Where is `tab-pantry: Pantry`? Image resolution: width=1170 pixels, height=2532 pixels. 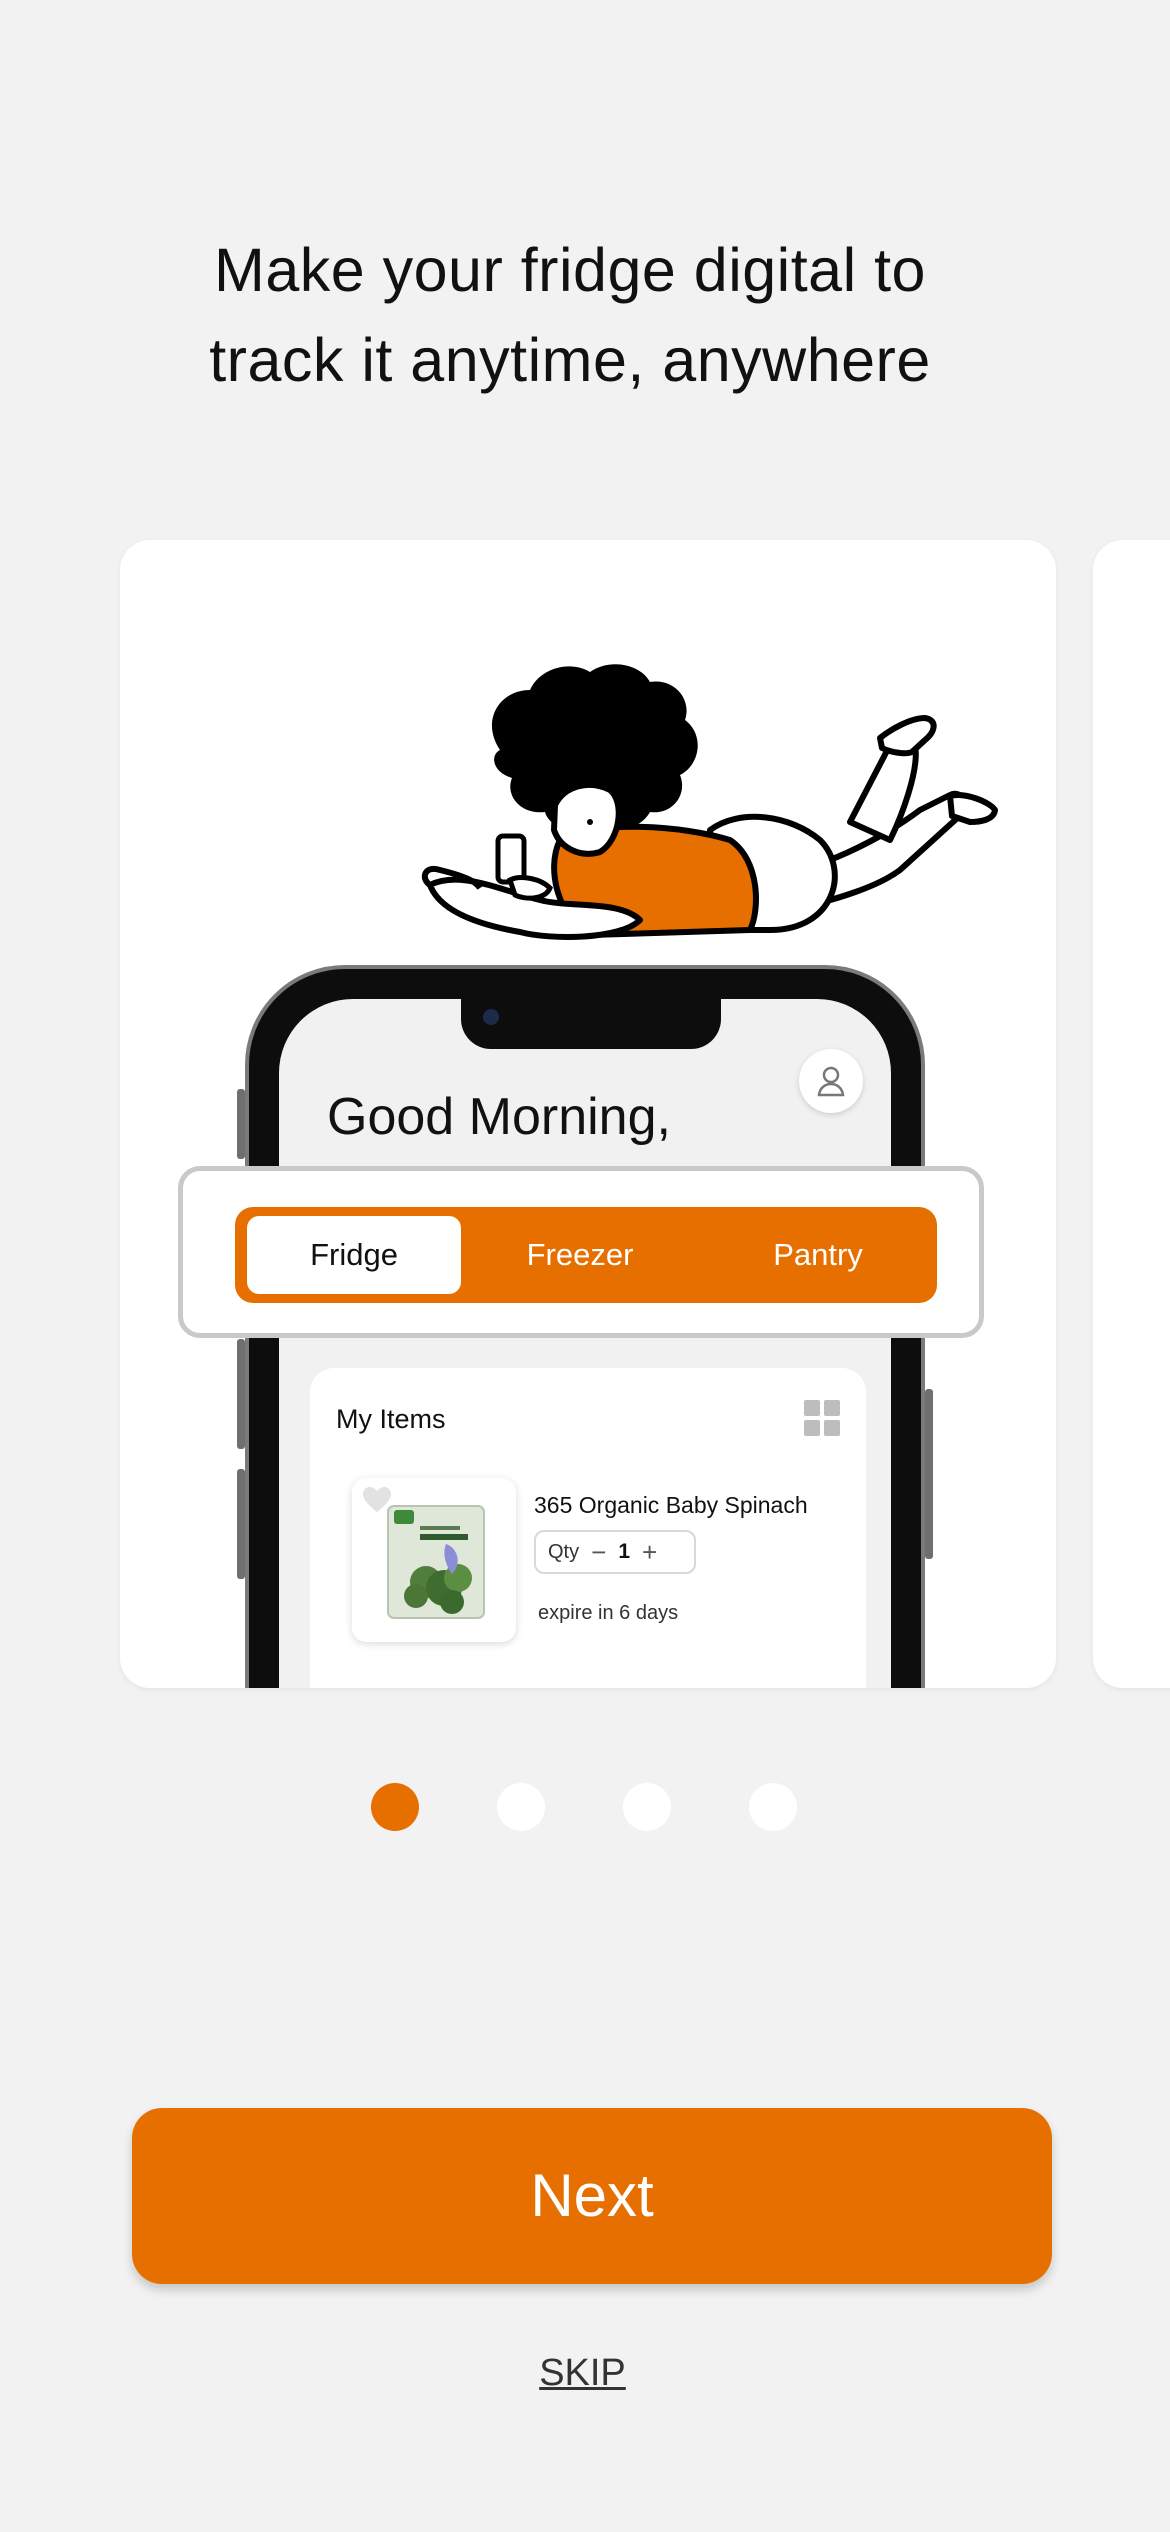 tab-pantry: Pantry is located at coordinates (818, 1255).